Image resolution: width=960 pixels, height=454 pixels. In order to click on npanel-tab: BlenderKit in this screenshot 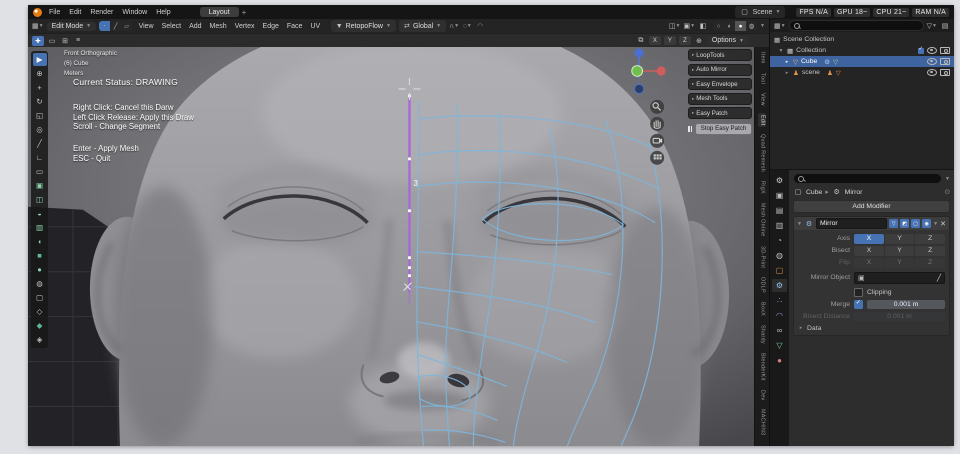, I will do `click(762, 367)`.